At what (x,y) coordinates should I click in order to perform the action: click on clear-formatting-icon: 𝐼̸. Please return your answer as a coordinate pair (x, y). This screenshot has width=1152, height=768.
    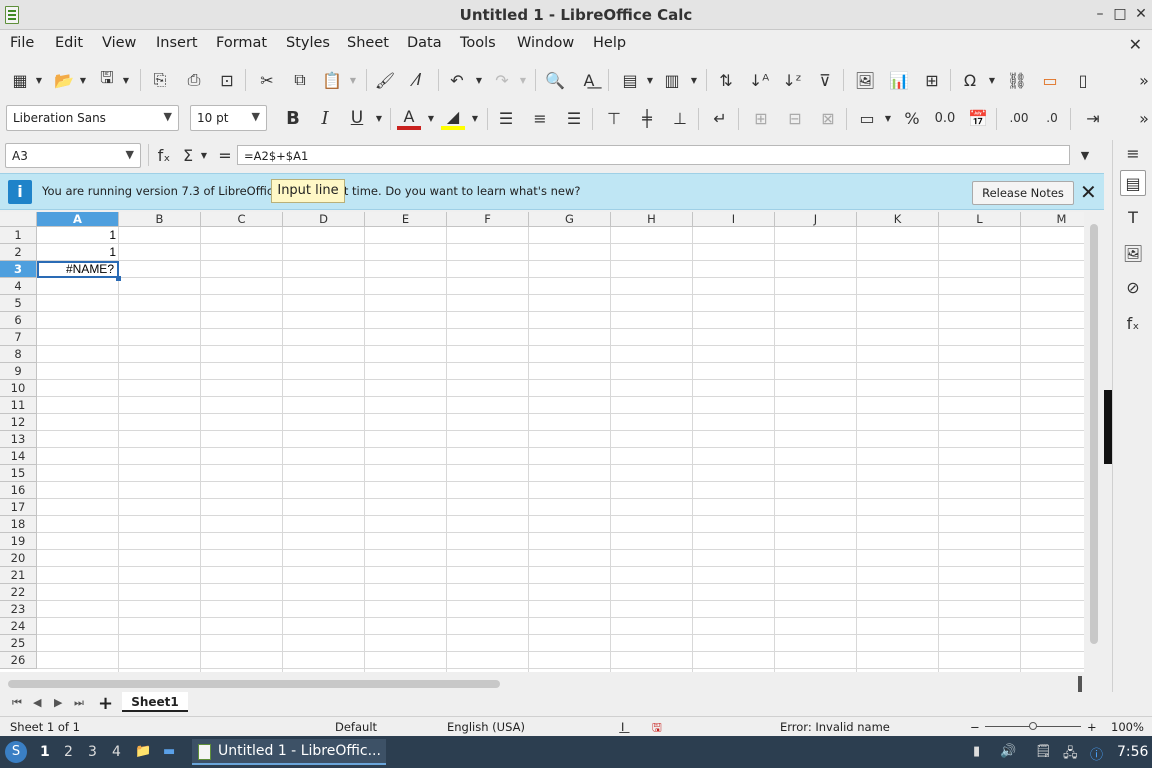
    Looking at the image, I should click on (419, 80).